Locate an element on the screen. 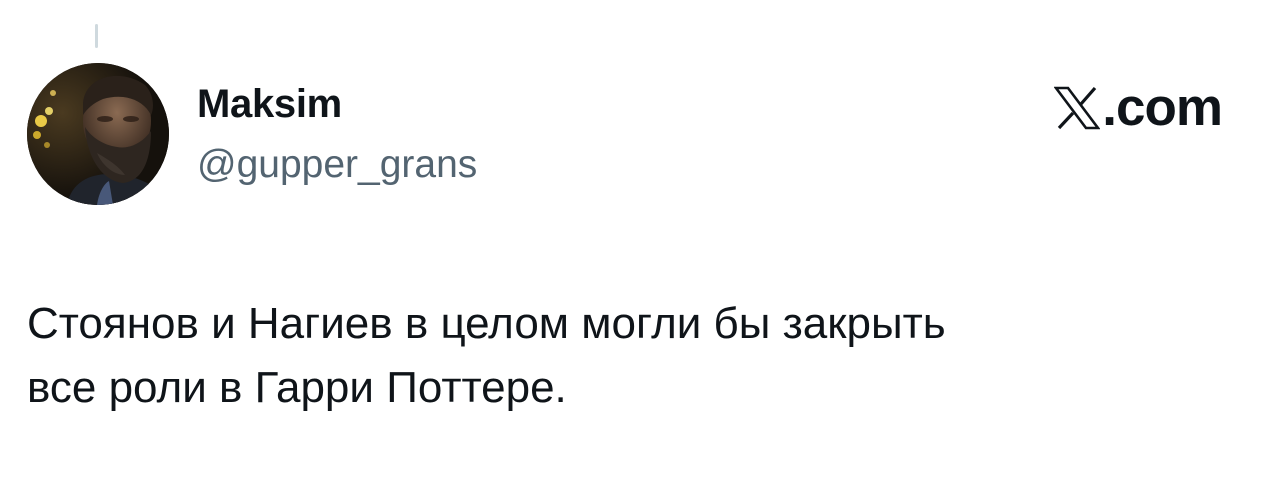  brand-domain-text: .com is located at coordinates (1162, 107).